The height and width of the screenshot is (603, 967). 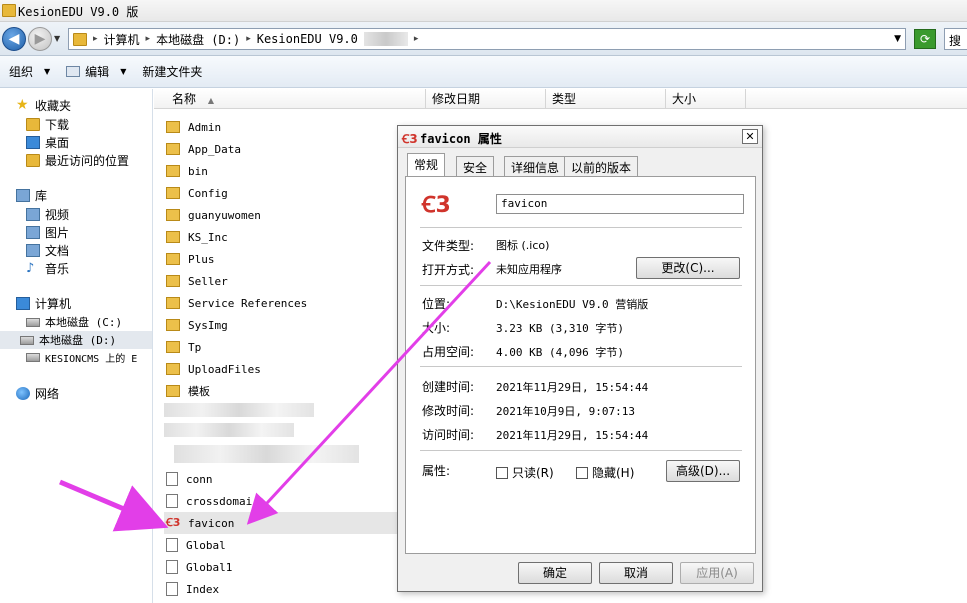 What do you see at coordinates (369, 392) in the screenshot?
I see `arrow-from-dialog` at bounding box center [369, 392].